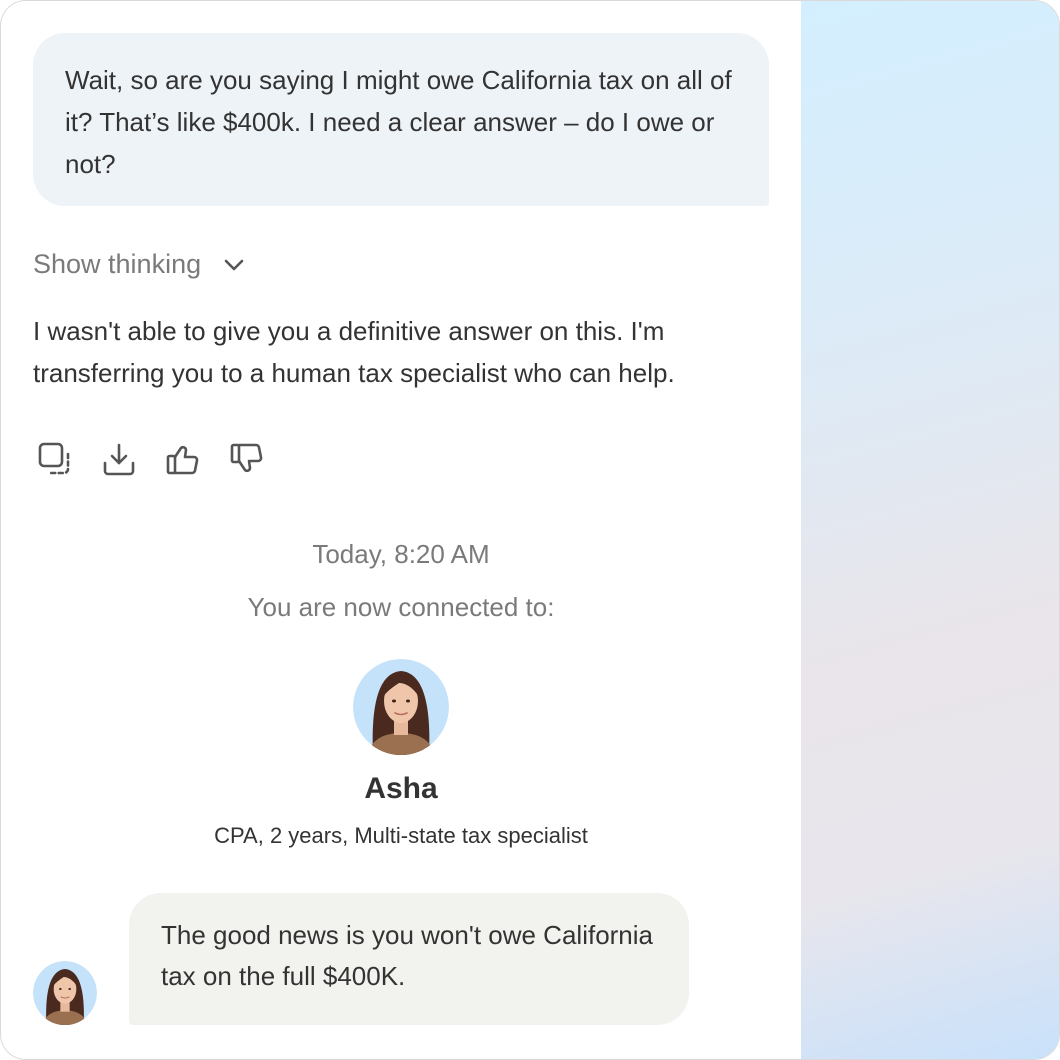 The height and width of the screenshot is (1060, 1060). What do you see at coordinates (401, 707) in the screenshot?
I see `agent-avatar` at bounding box center [401, 707].